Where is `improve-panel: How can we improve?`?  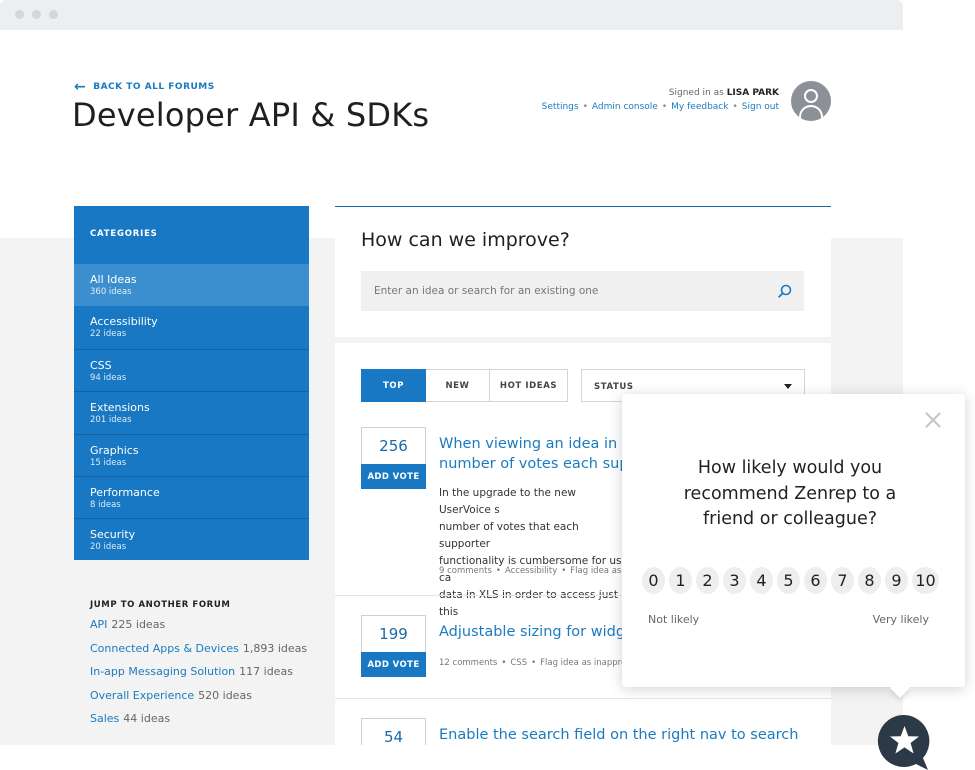
improve-panel: How can we improve? is located at coordinates (583, 271).